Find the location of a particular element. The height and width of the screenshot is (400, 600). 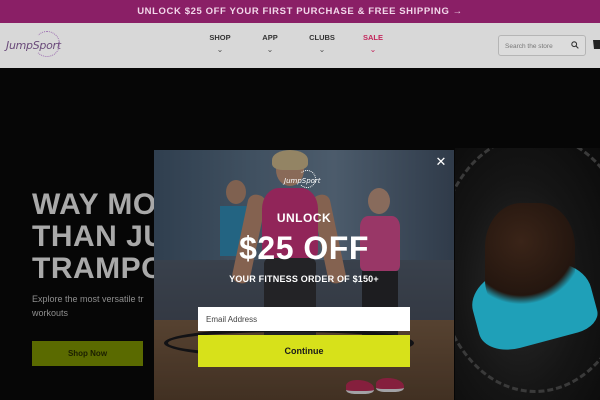

modal-logo: JumpSport is located at coordinates (304, 181).